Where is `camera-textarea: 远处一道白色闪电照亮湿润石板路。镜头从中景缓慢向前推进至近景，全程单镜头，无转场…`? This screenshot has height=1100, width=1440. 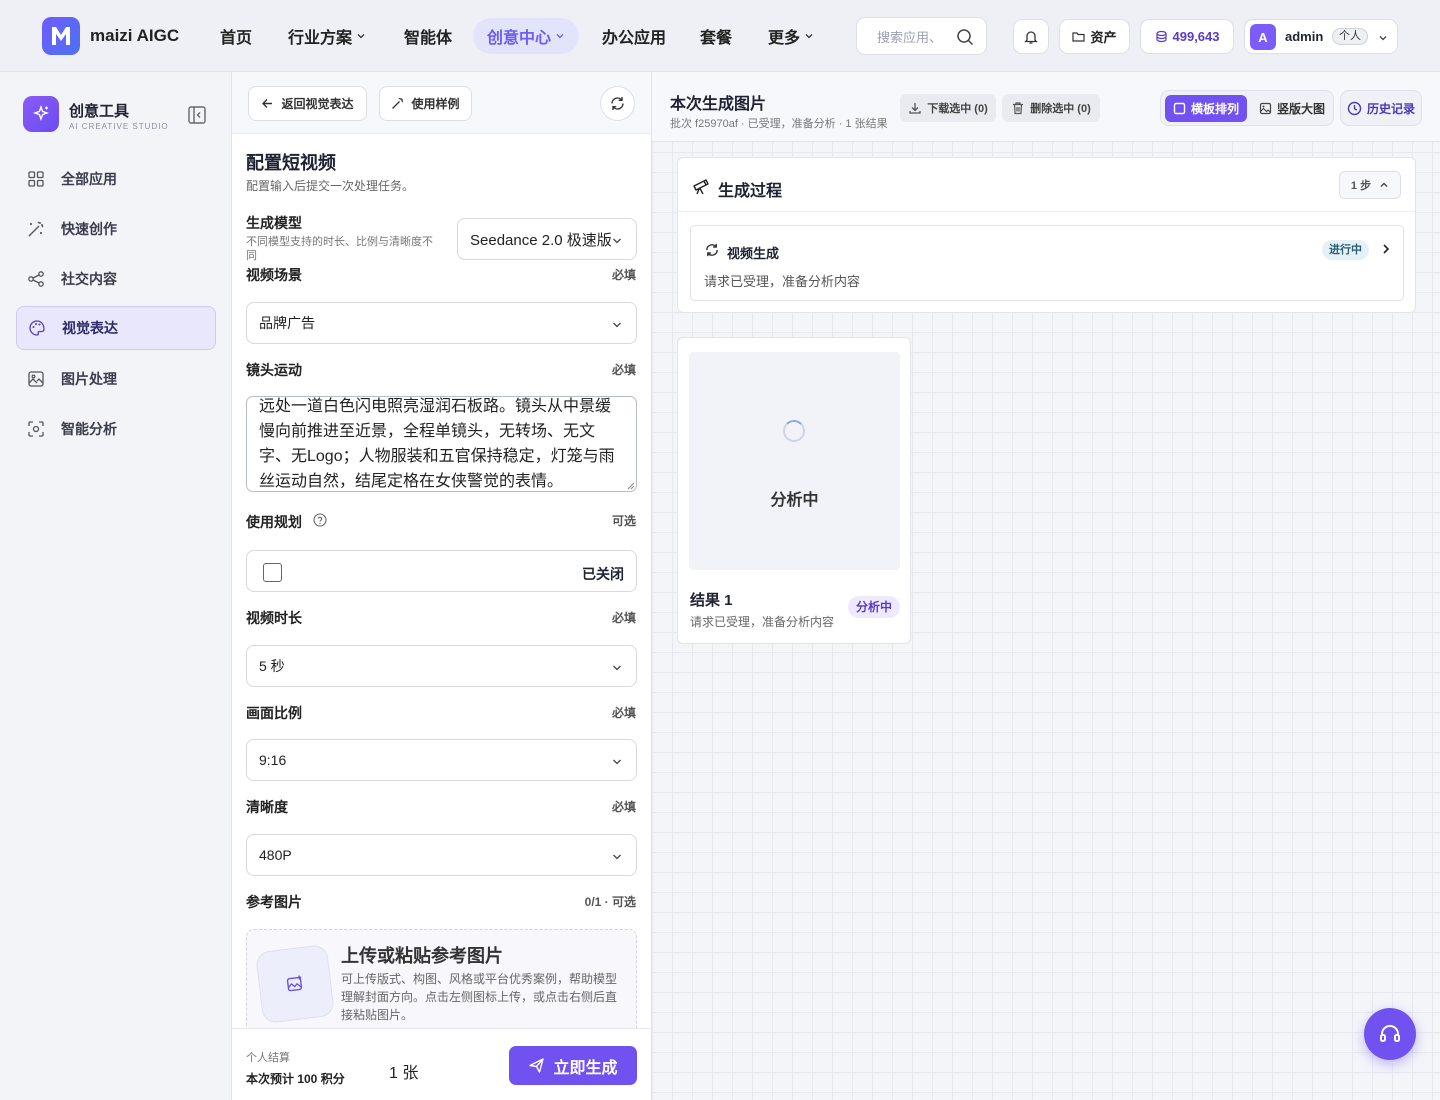
camera-textarea: 远处一道白色闪电照亮湿润石板路。镜头从中景缓慢向前推进至近景，全程单镜头，无转场… is located at coordinates (441, 444).